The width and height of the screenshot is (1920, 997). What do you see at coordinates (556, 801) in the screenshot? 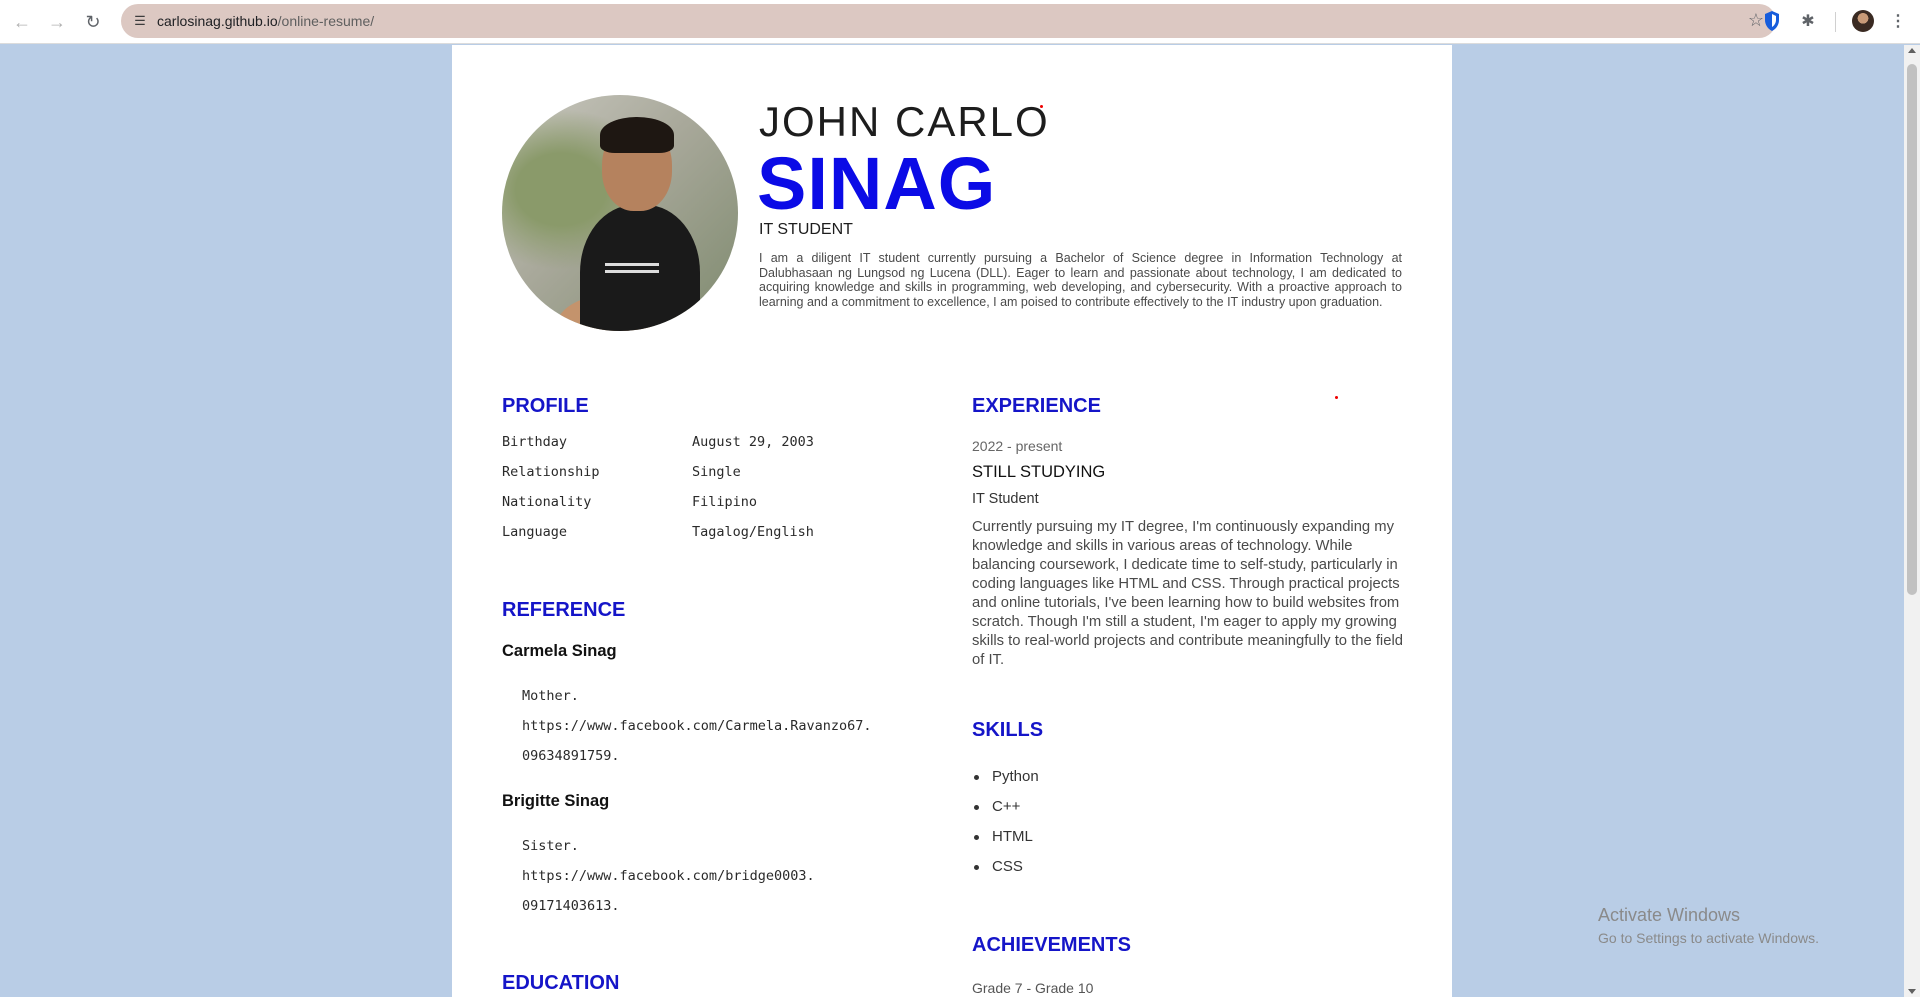
I see `reference-name: Brigitte Sinag` at bounding box center [556, 801].